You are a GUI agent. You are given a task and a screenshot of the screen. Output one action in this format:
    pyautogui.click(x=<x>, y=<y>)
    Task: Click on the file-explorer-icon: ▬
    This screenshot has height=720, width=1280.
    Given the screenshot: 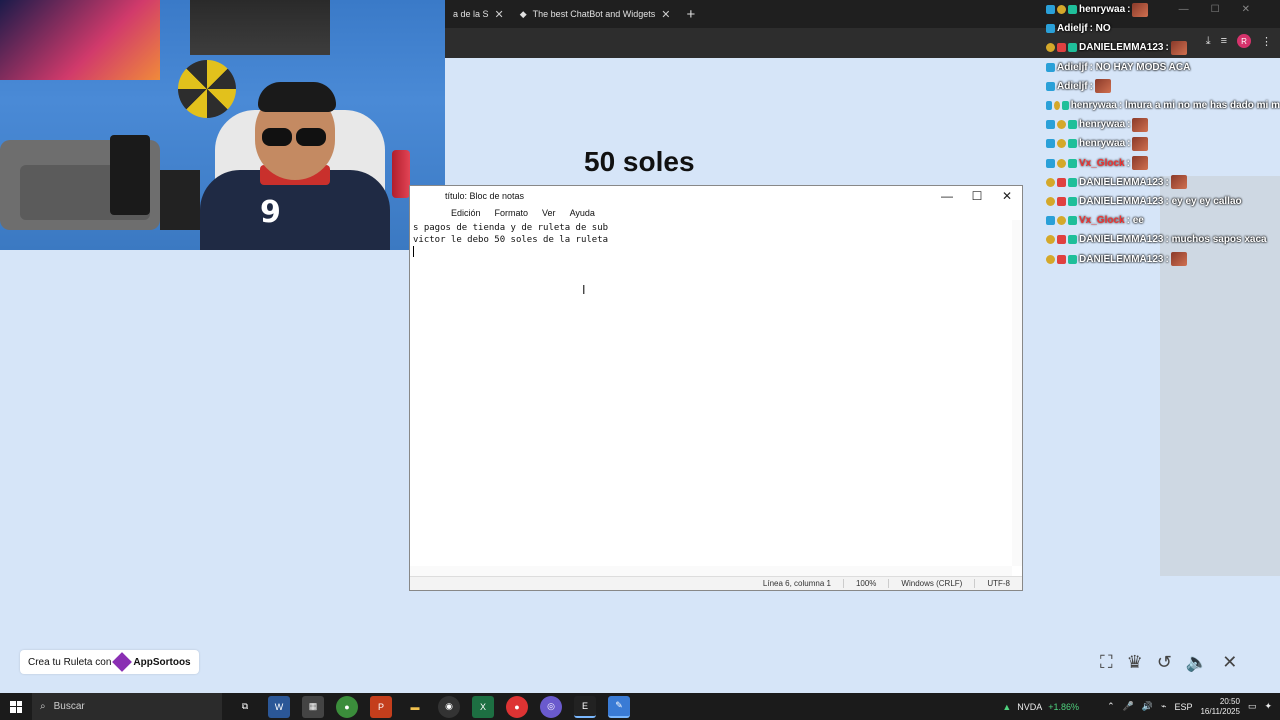 What is the action you would take?
    pyautogui.click(x=415, y=707)
    